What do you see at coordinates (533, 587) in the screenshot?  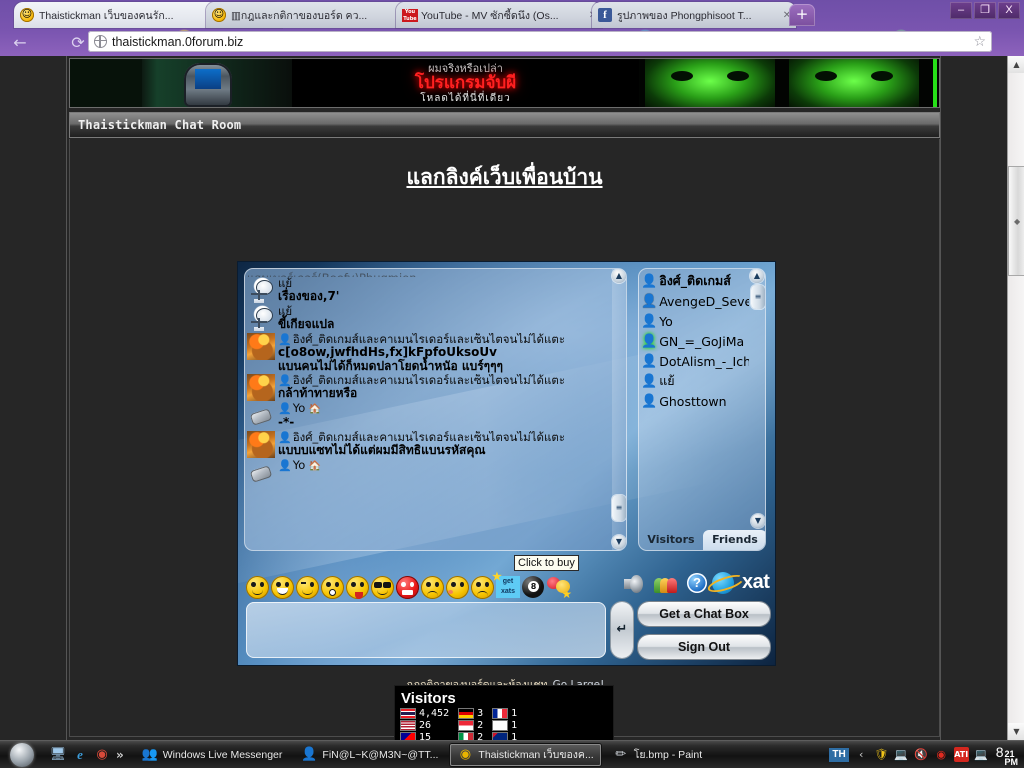 I see `eightball-icon: 8` at bounding box center [533, 587].